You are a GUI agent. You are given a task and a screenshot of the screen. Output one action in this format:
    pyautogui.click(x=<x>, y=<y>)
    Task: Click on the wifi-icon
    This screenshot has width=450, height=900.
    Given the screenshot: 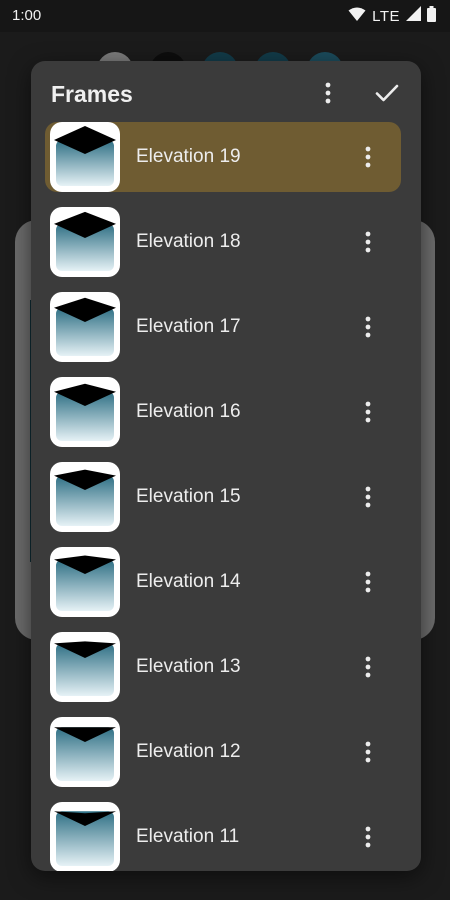 What is the action you would take?
    pyautogui.click(x=357, y=16)
    